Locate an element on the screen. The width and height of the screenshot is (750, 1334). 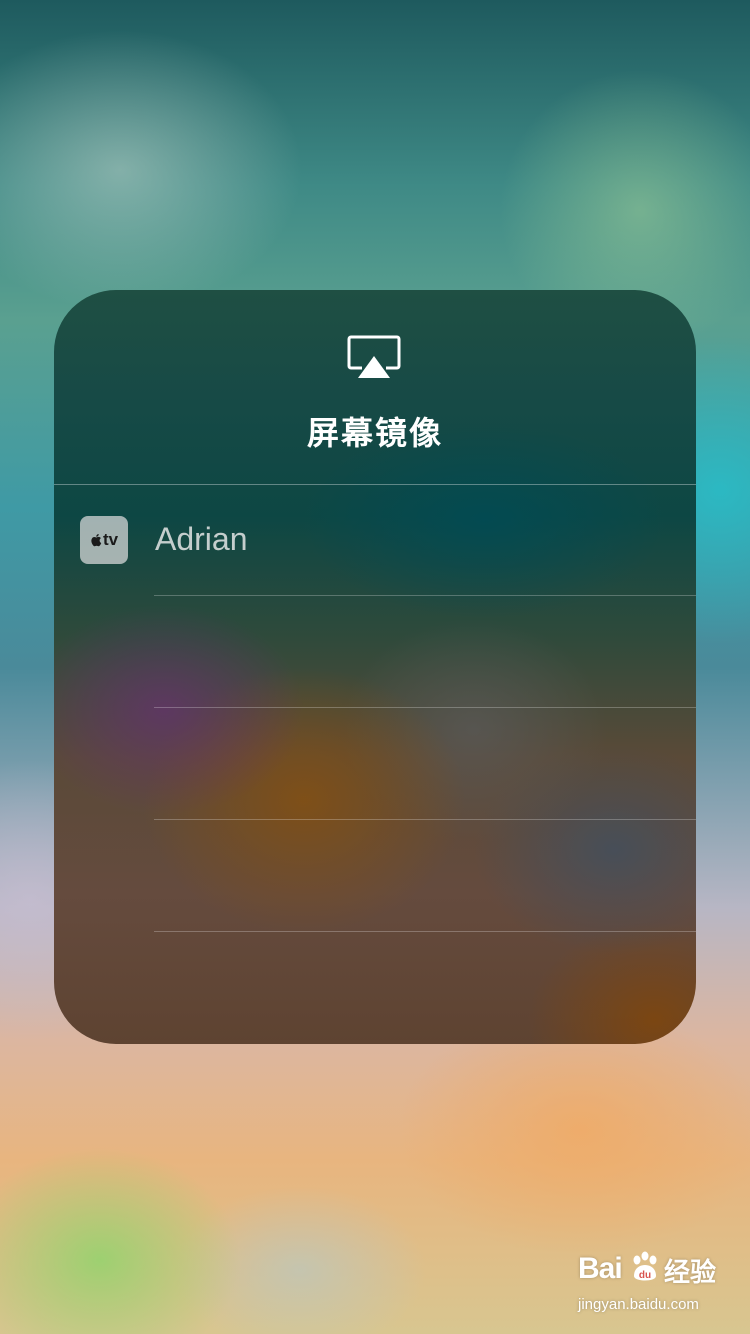
airplay-icon is located at coordinates (374, 356).